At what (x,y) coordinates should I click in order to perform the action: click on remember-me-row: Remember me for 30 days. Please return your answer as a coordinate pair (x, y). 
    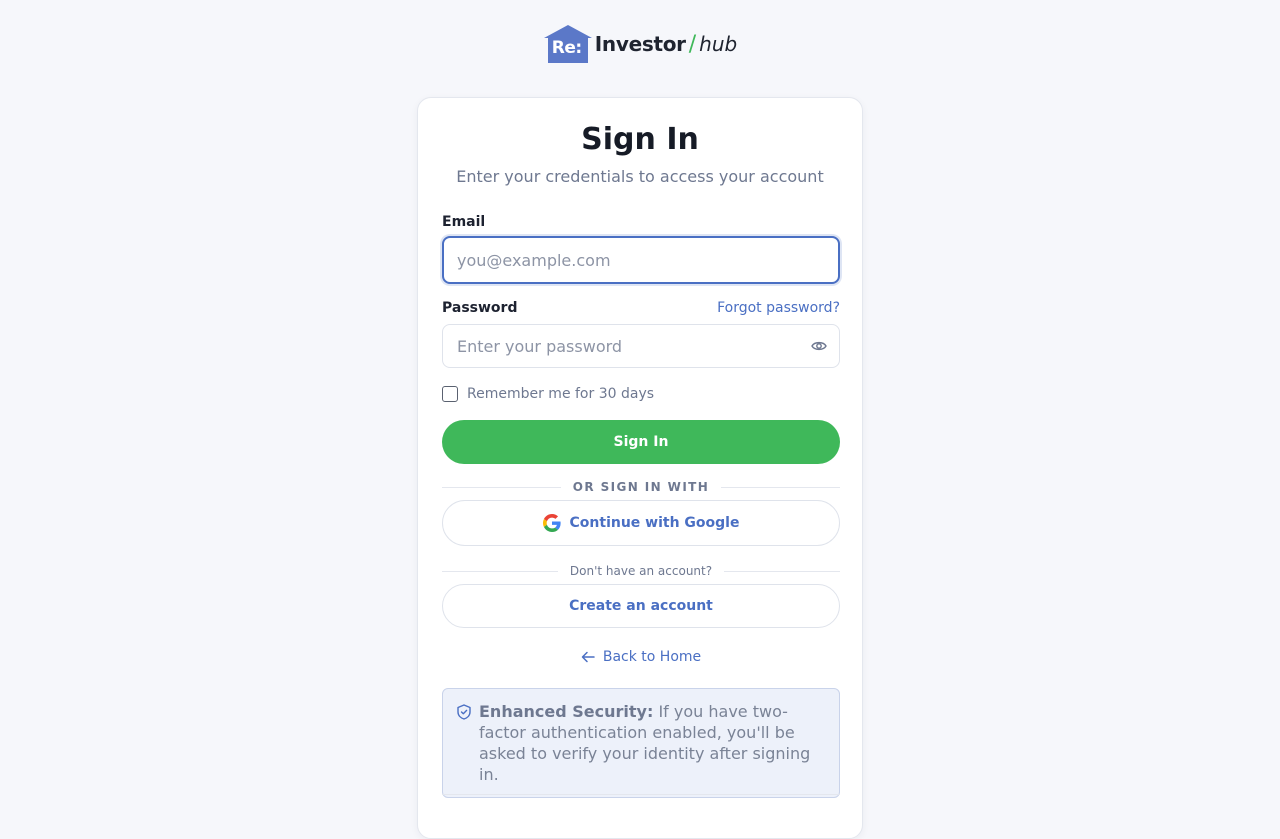
    Looking at the image, I should click on (641, 394).